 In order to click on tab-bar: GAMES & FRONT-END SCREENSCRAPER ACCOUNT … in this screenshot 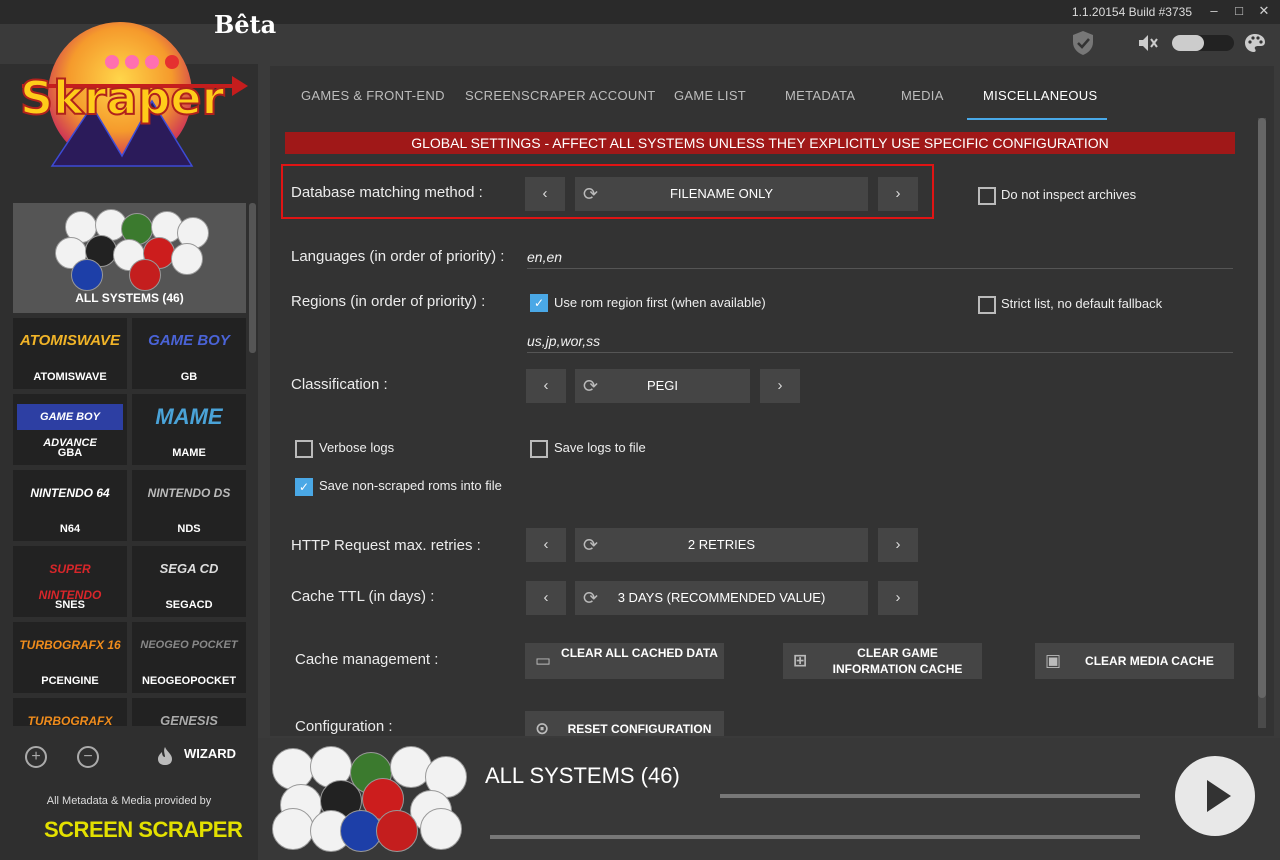, I will do `click(772, 93)`.